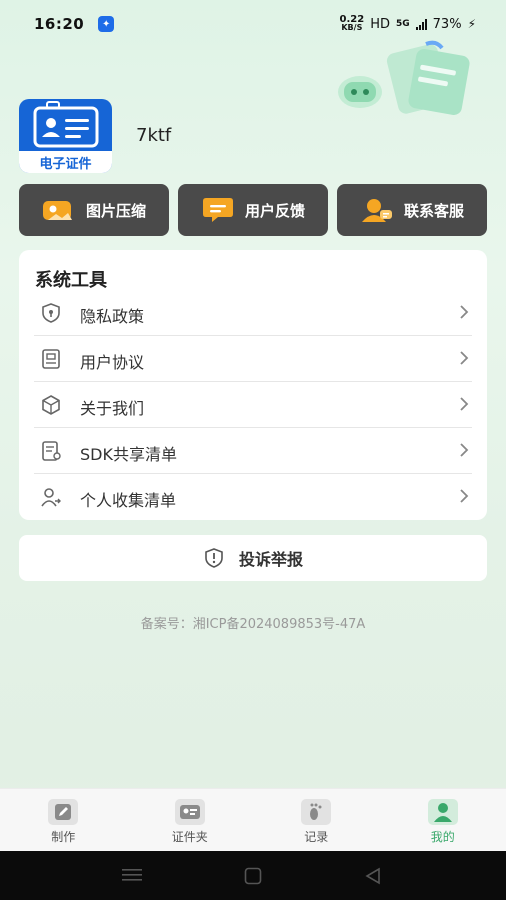 The height and width of the screenshot is (900, 506). Describe the element at coordinates (376, 210) in the screenshot. I see `customer-service-icon` at that location.